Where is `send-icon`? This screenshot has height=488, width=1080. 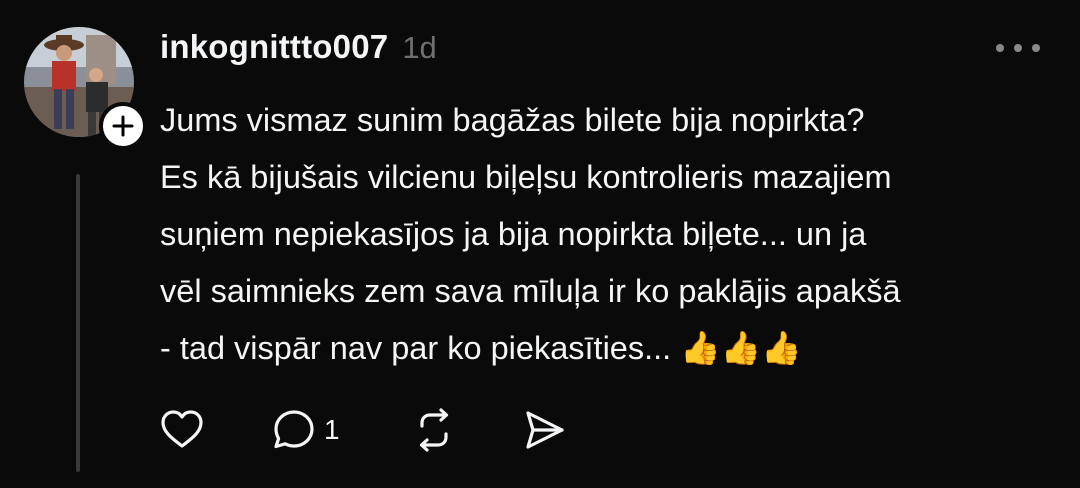
send-icon is located at coordinates (545, 430).